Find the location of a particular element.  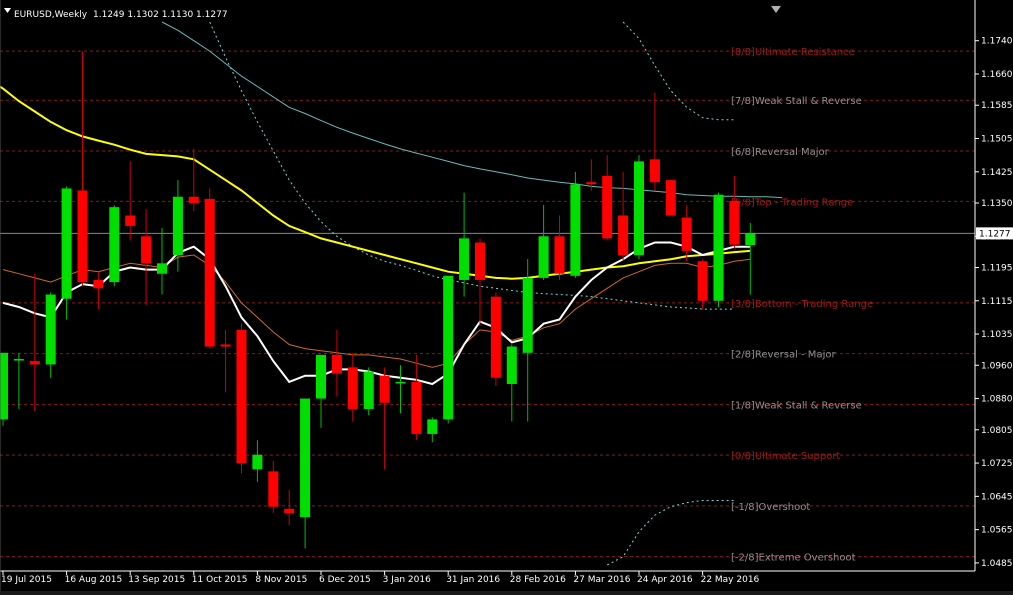

x-tick-label: 6 Dec 2015 is located at coordinates (345, 580).